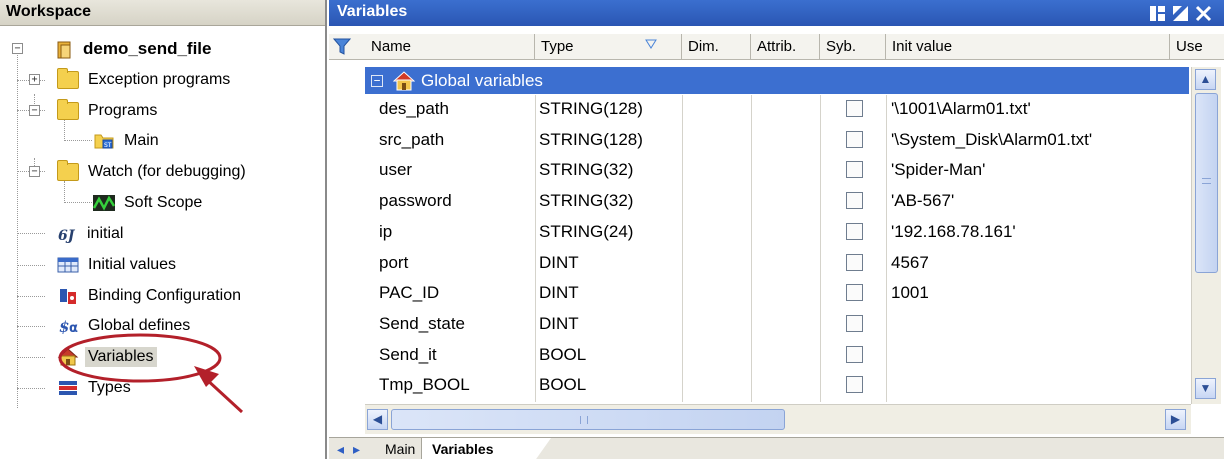  I want to click on variable-init-value: '\1001\Alarm01.txt', so click(1036, 109).